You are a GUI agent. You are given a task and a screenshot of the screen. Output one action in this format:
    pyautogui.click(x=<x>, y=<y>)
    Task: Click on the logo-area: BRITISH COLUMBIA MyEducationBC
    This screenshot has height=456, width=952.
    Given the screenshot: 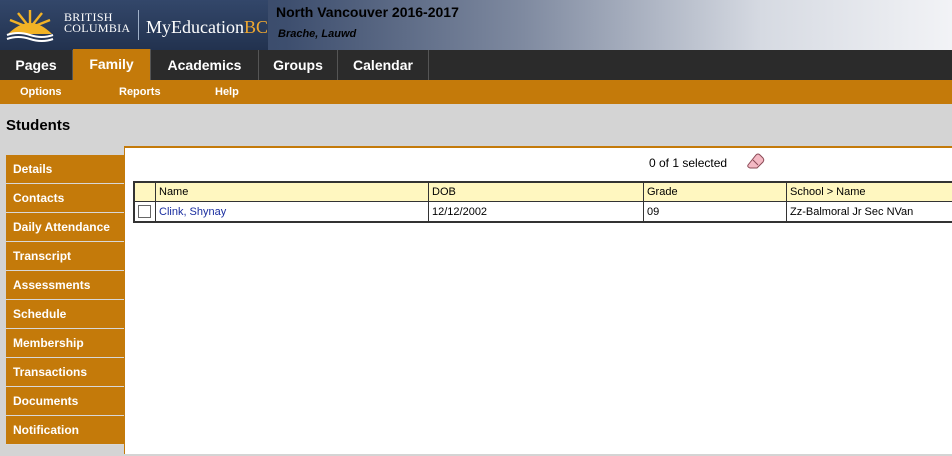 What is the action you would take?
    pyautogui.click(x=134, y=25)
    